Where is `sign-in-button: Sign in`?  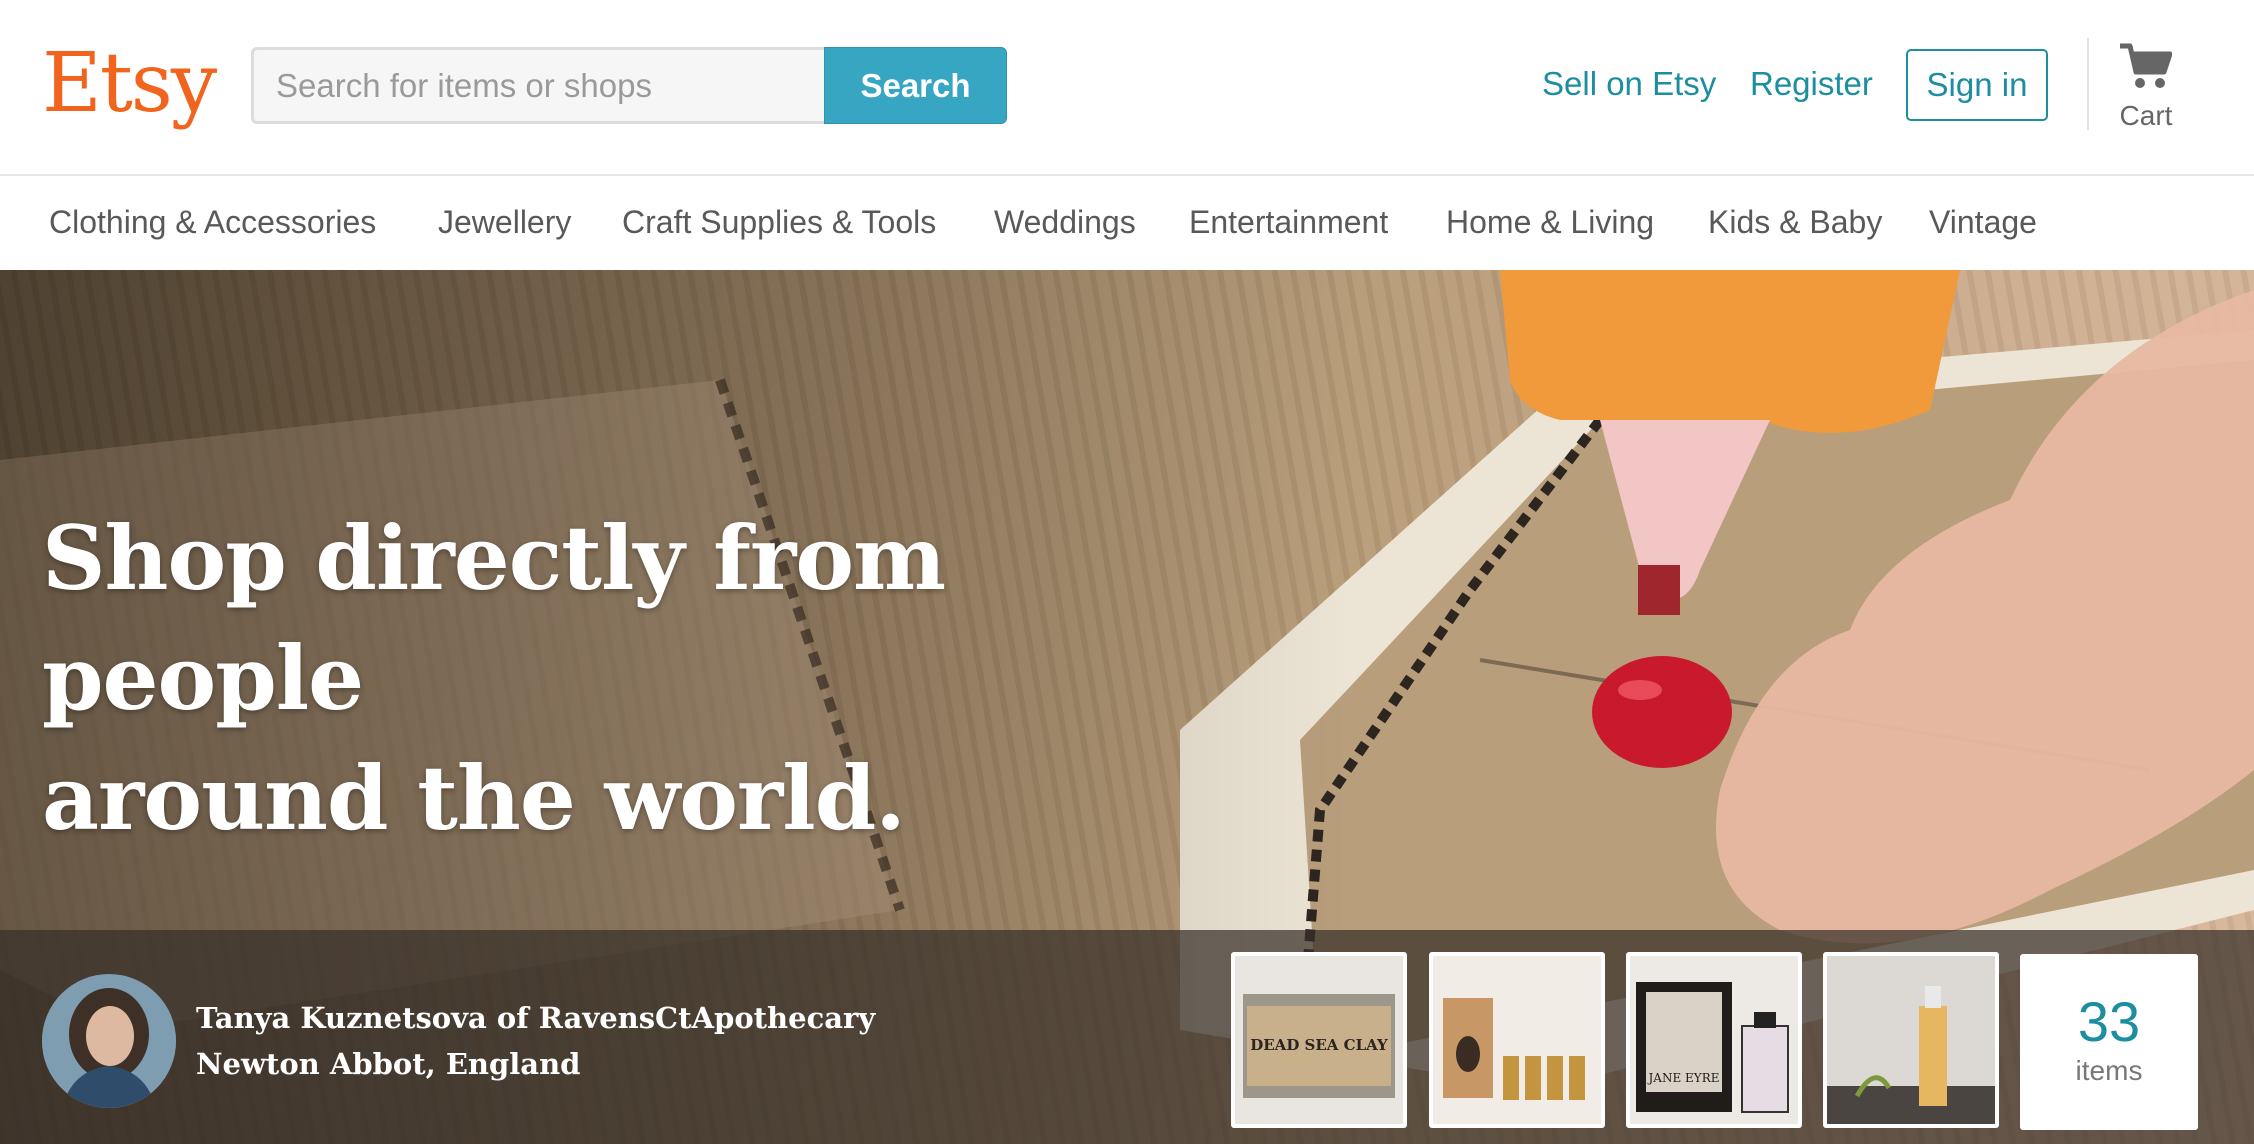
sign-in-button: Sign in is located at coordinates (1977, 85).